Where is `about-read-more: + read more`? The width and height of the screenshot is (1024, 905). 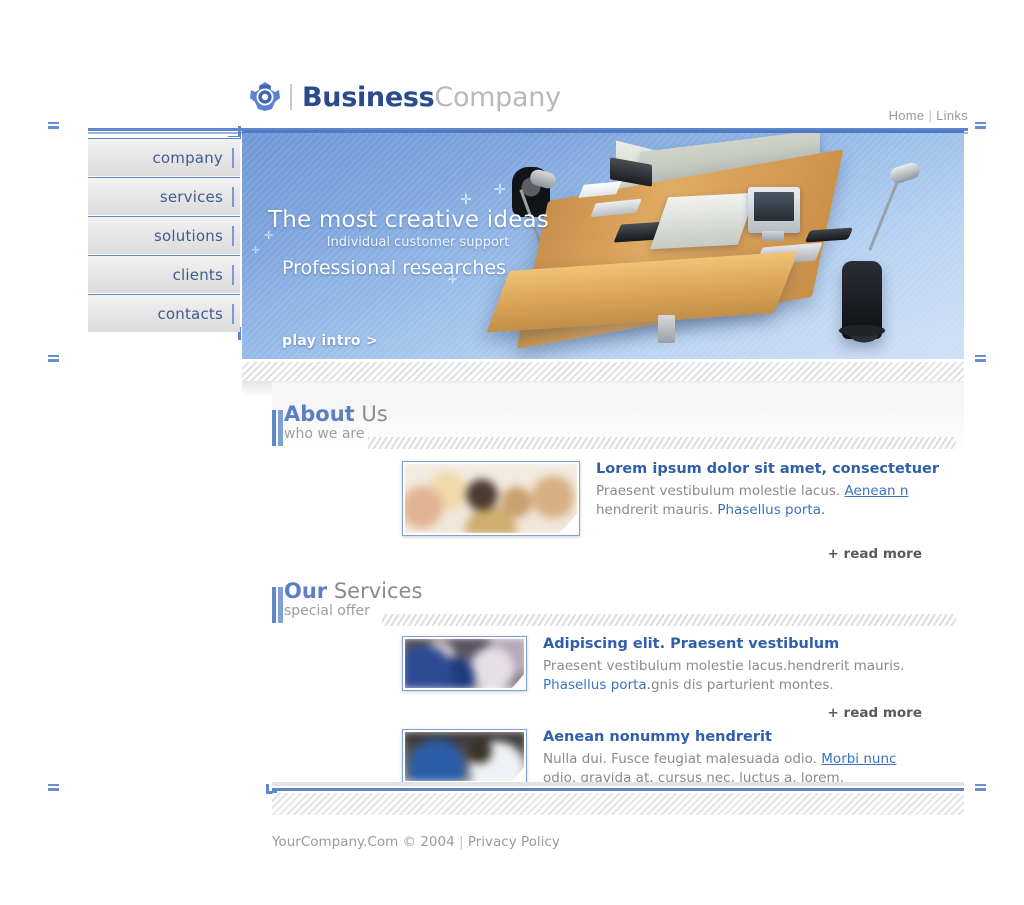 about-read-more: + read more is located at coordinates (618, 554).